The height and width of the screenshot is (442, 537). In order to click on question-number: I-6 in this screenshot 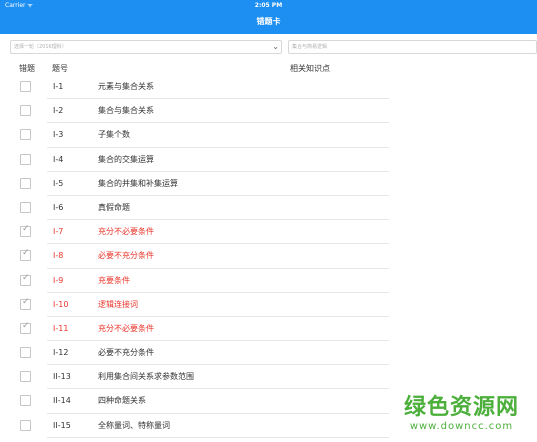, I will do `click(58, 207)`.